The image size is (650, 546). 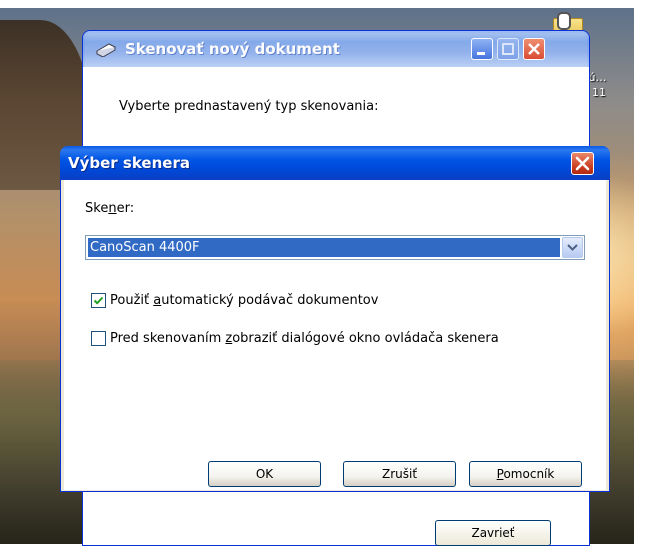 I want to click on help-button: Pomocník, so click(x=525, y=474).